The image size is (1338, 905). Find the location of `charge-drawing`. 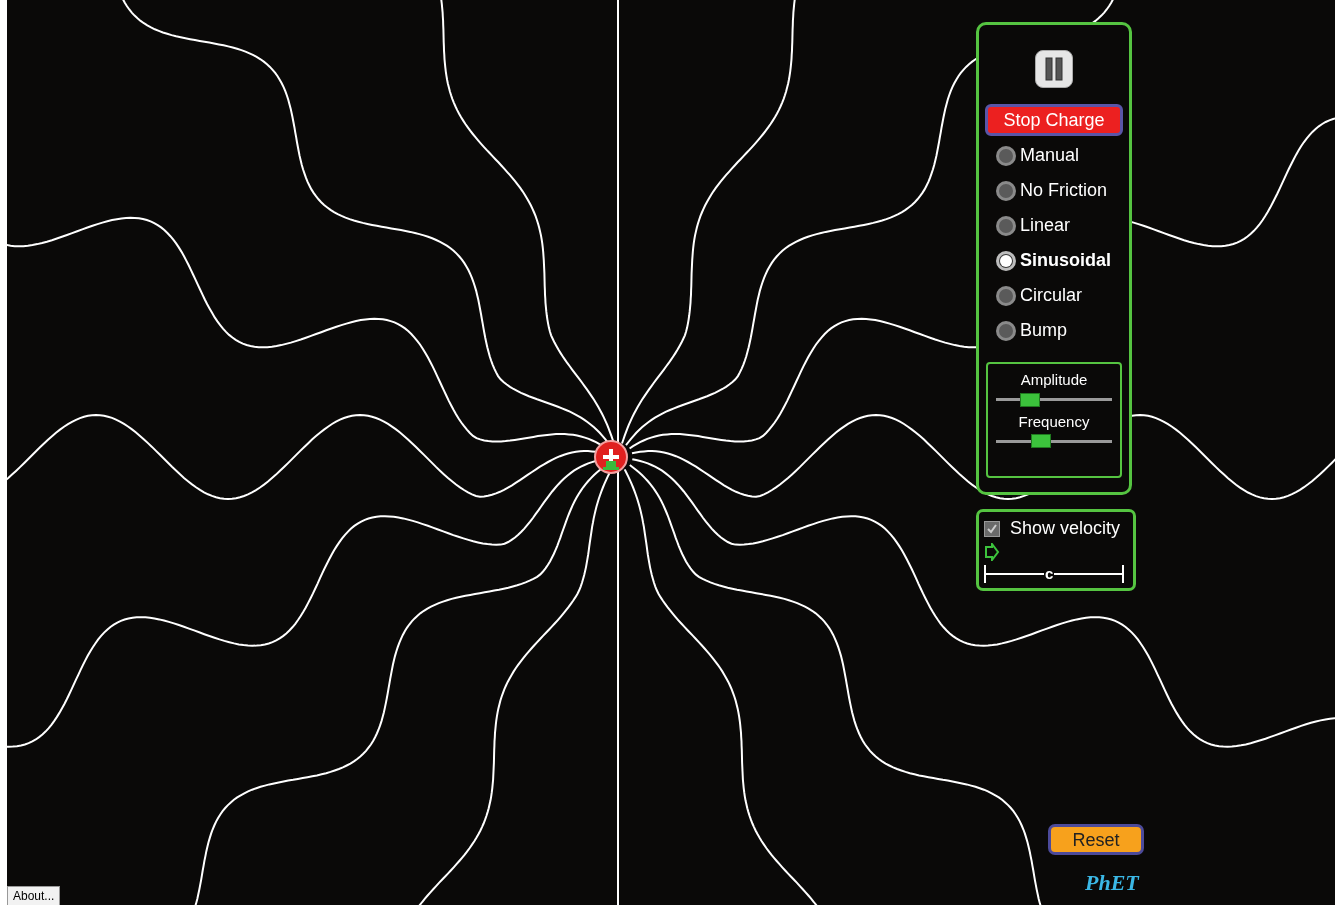

charge-drawing is located at coordinates (611, 457).